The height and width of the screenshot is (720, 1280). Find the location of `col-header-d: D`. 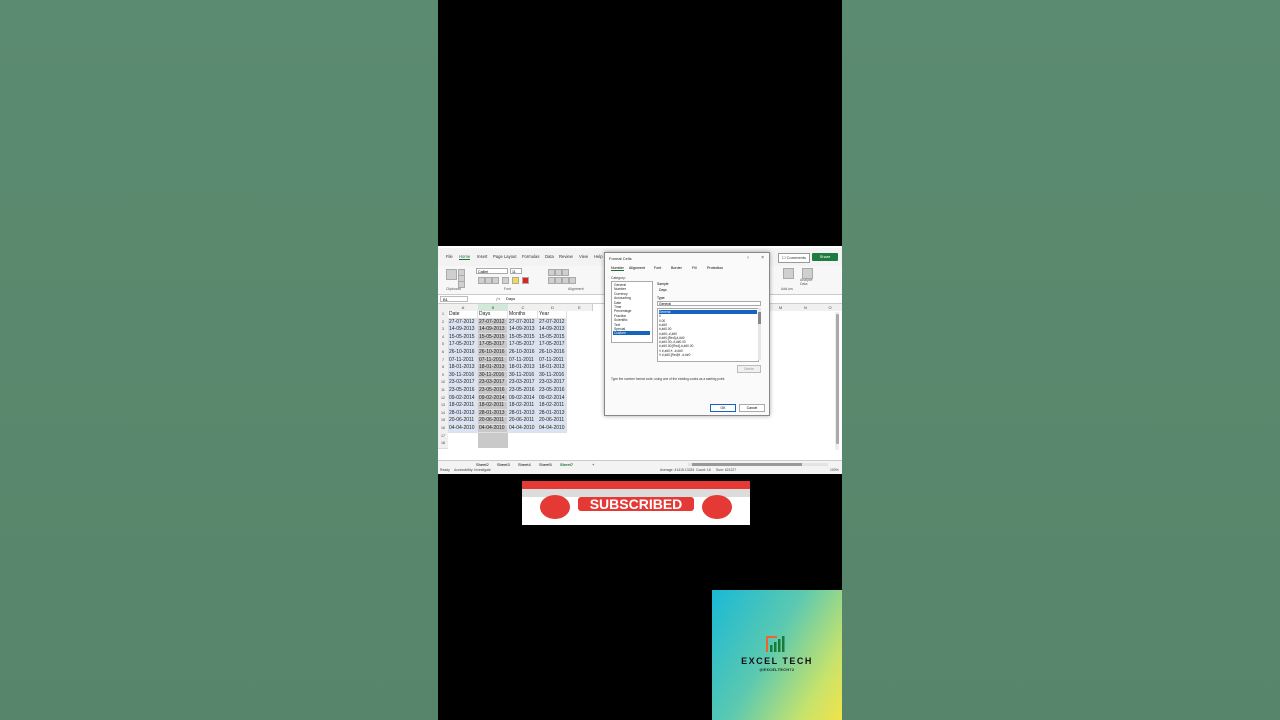

col-header-d: D is located at coordinates (553, 307).